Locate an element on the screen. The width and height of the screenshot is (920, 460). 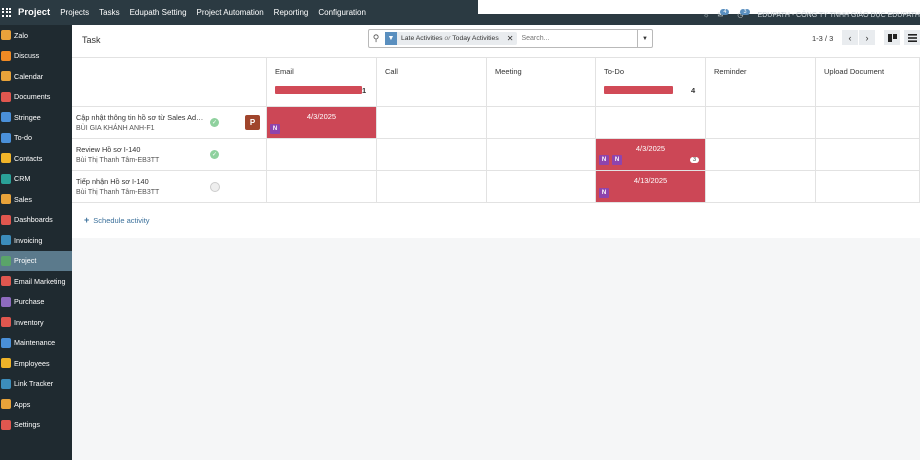
sidebar-item-label: Settings is located at coordinates (27, 425).